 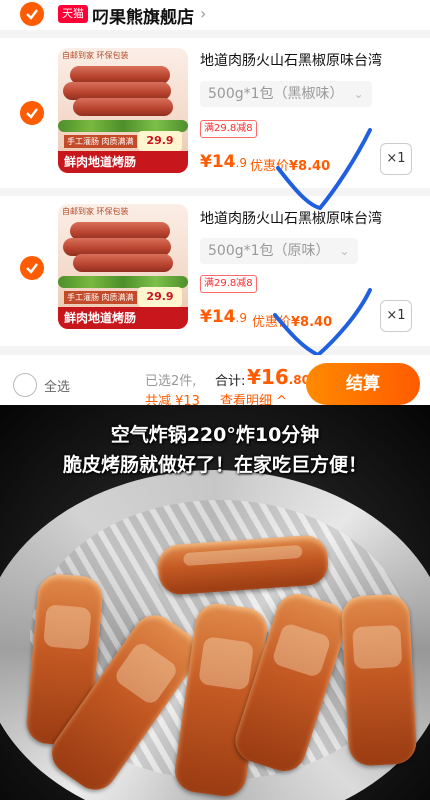 I want to click on sku-selector: 500g*1包（原味） ⌄, so click(x=279, y=251).